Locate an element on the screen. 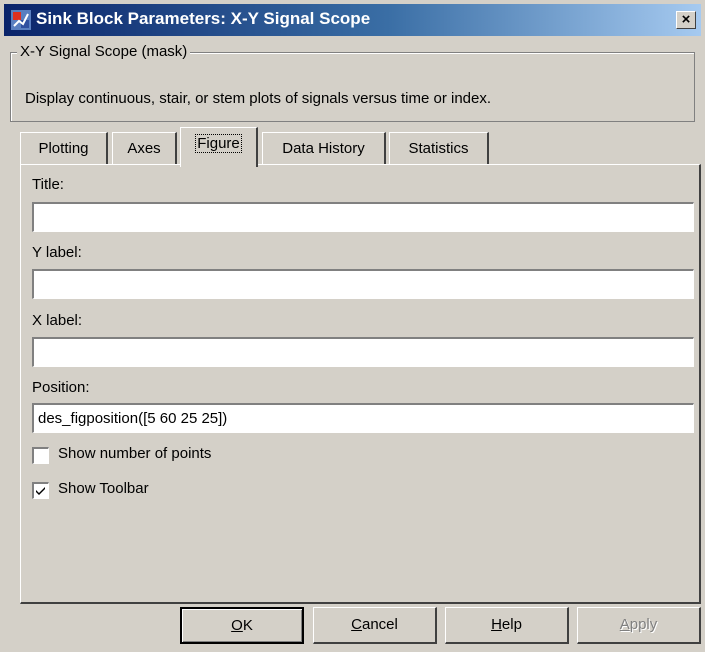  title-input is located at coordinates (363, 217).